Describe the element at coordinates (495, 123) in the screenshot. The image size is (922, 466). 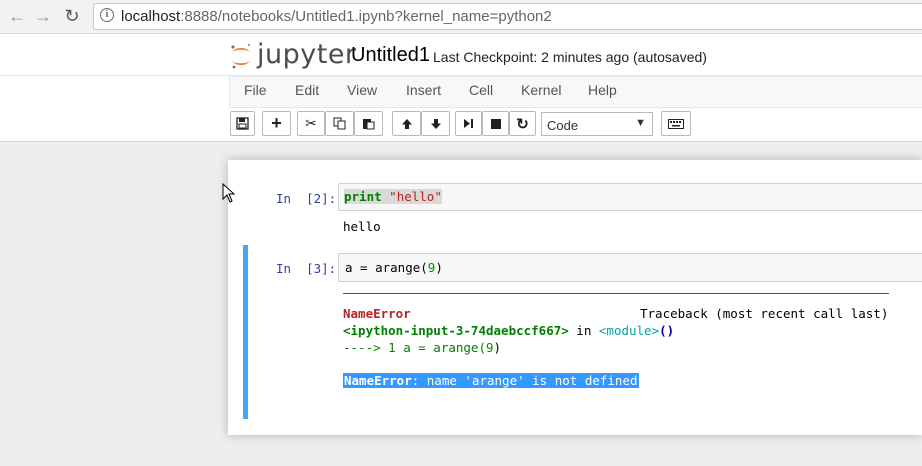
I see `stop-icon` at that location.